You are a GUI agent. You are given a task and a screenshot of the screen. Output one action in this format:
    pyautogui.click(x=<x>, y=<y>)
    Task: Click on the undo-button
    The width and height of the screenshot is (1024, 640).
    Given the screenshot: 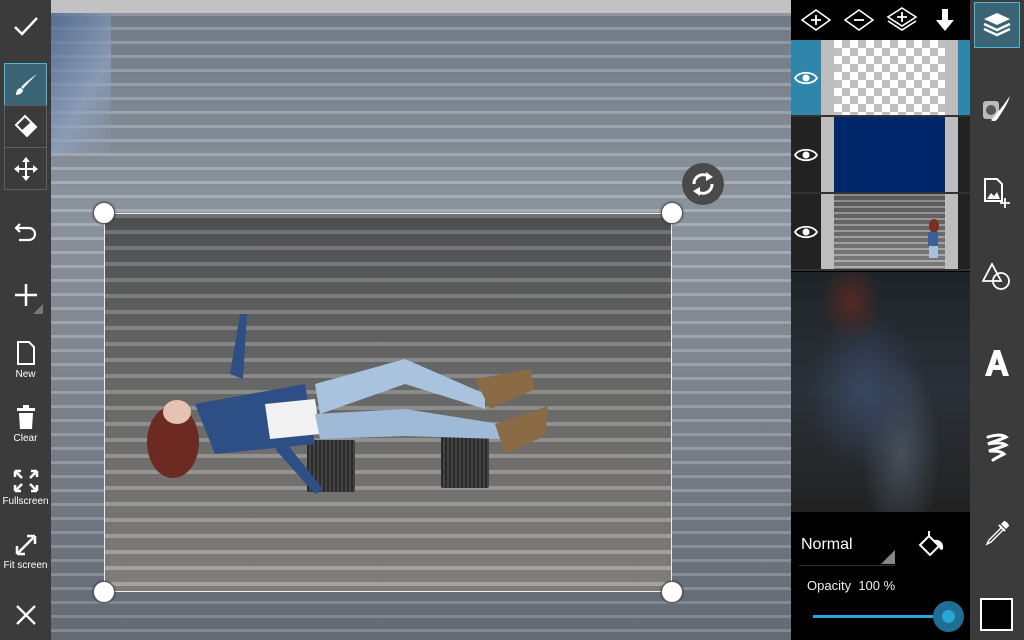 What is the action you would take?
    pyautogui.click(x=25, y=232)
    